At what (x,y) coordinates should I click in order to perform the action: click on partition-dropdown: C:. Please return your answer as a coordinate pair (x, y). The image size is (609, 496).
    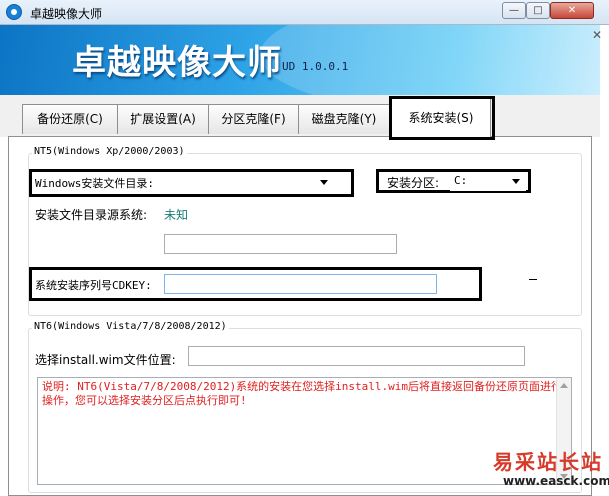
    Looking at the image, I should click on (488, 181).